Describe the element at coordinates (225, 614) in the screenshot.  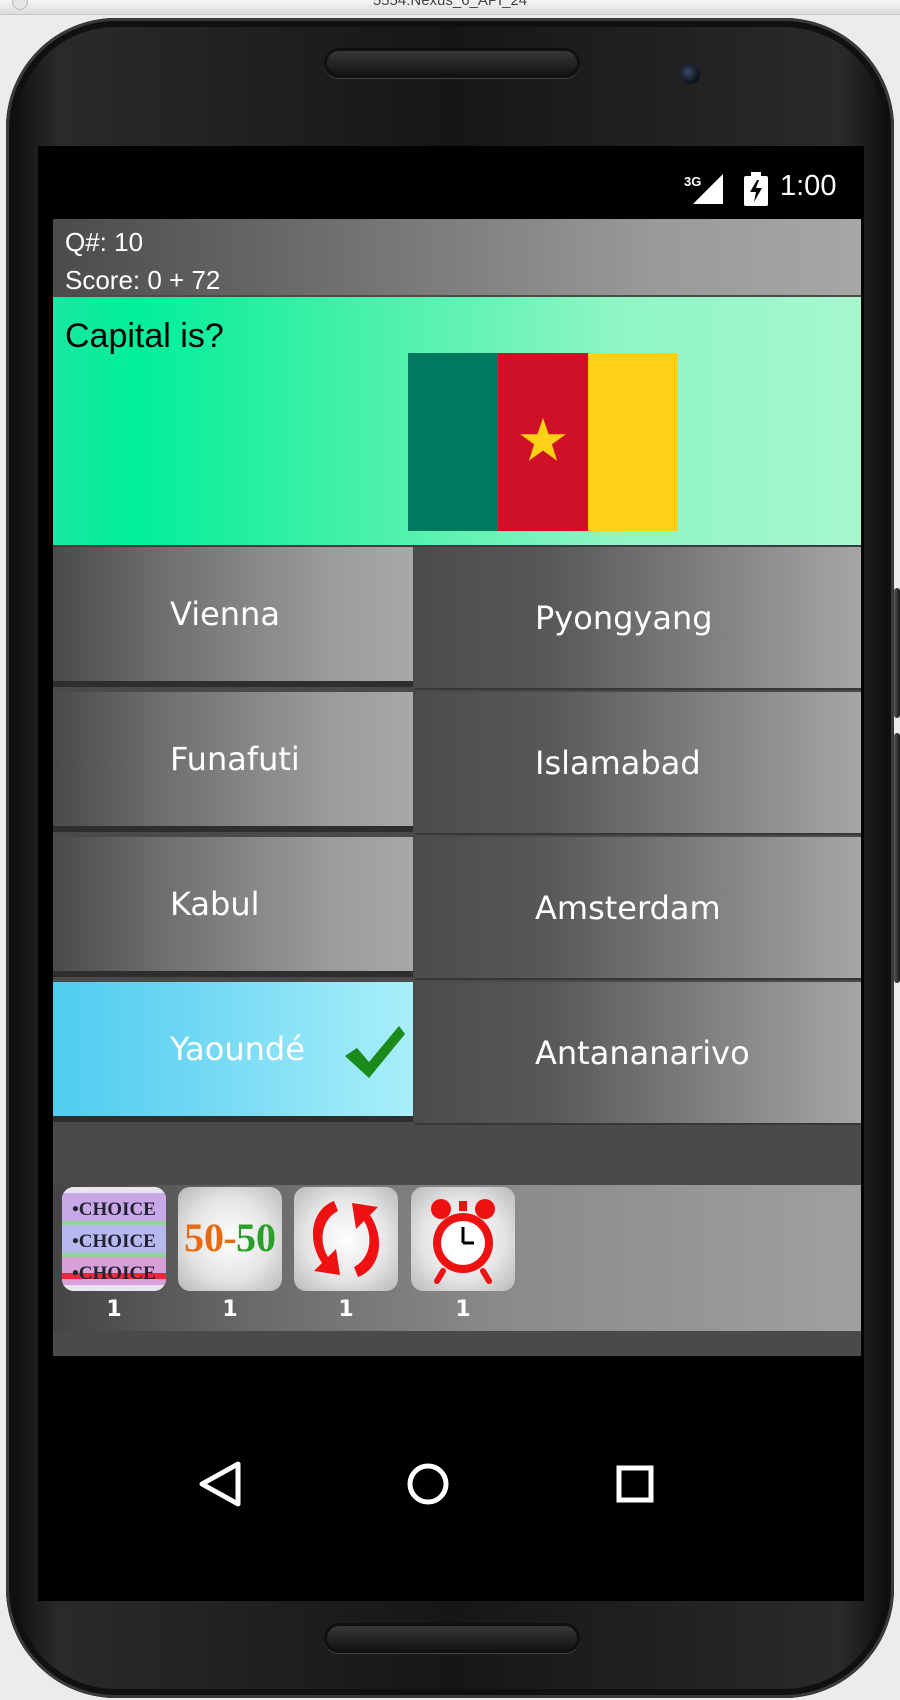
I see `answer-label: Vienna` at that location.